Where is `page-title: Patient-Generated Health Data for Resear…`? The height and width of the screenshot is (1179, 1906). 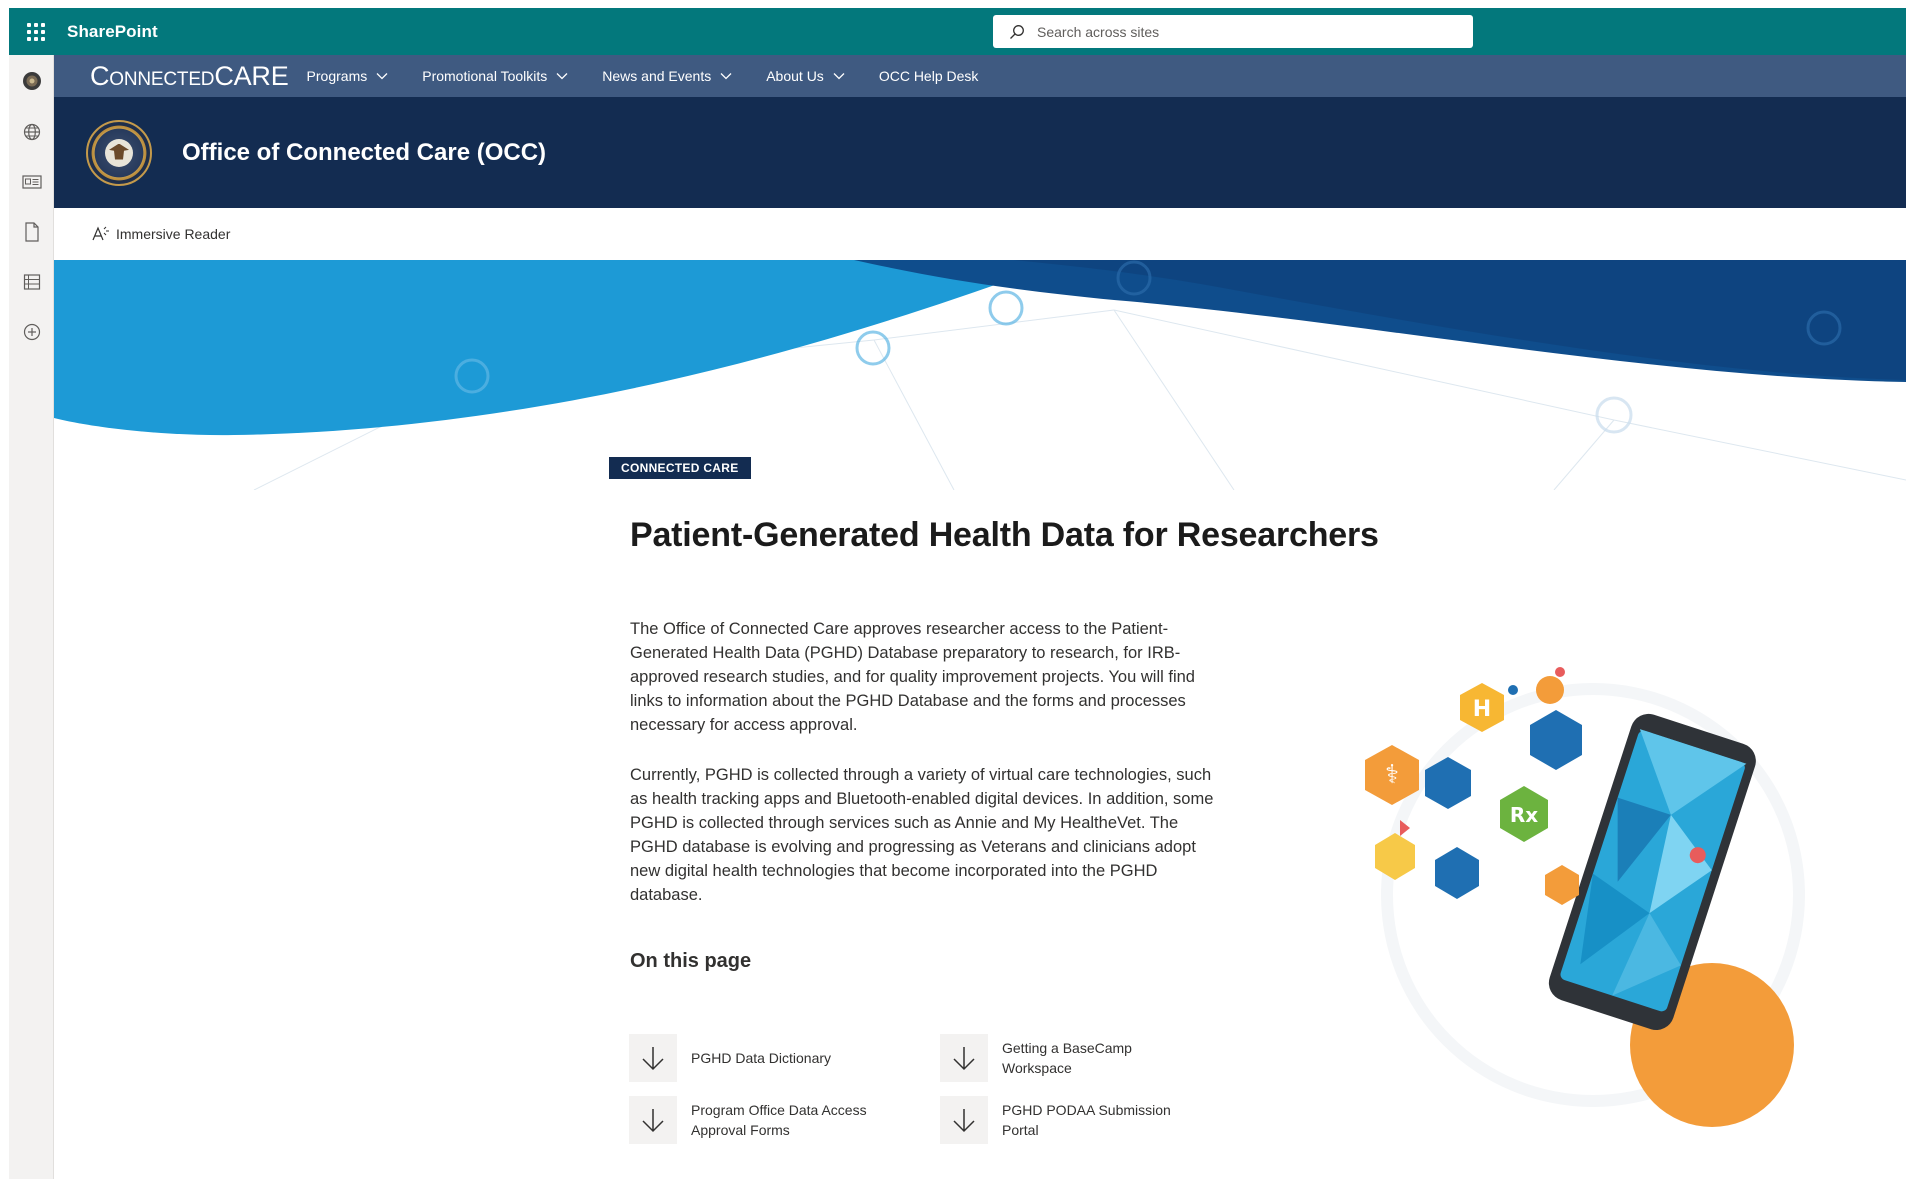 page-title: Patient-Generated Health Data for Resear… is located at coordinates (1004, 535).